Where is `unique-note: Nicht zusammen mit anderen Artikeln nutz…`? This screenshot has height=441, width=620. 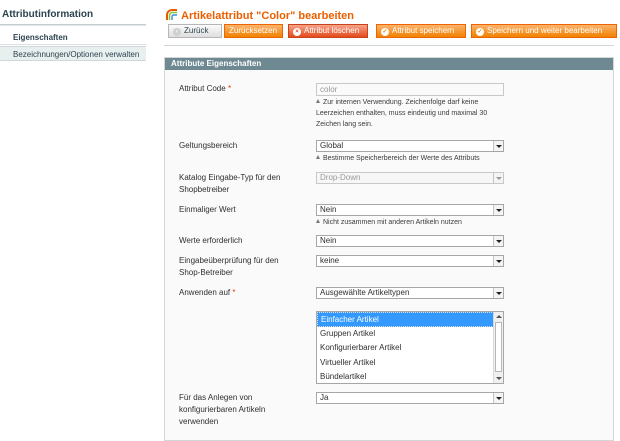 unique-note: Nicht zusammen mit anderen Artikeln nutz… is located at coordinates (413, 222).